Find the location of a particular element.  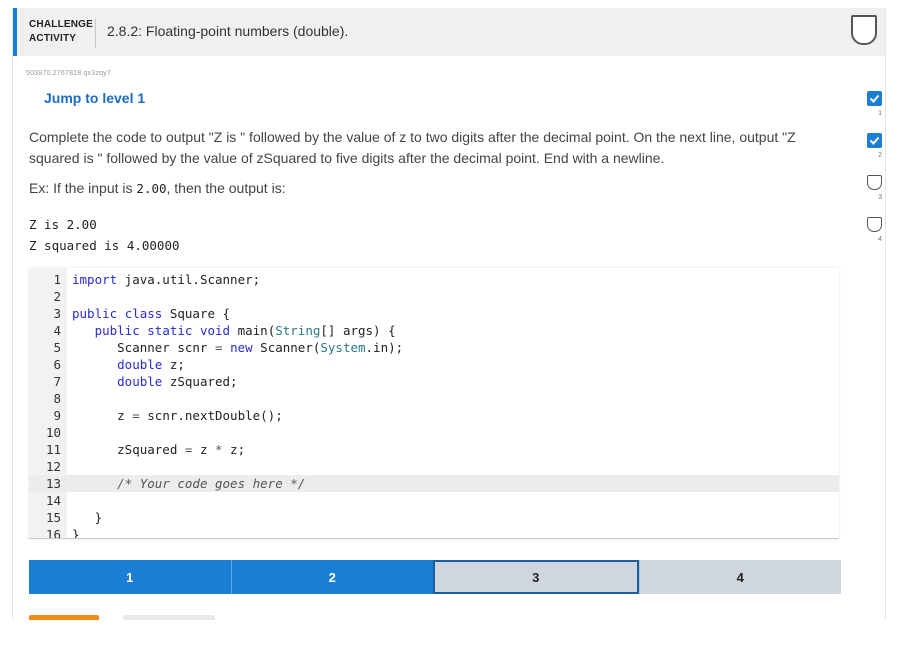

code-text: zSquared = z * z; is located at coordinates (158, 449).